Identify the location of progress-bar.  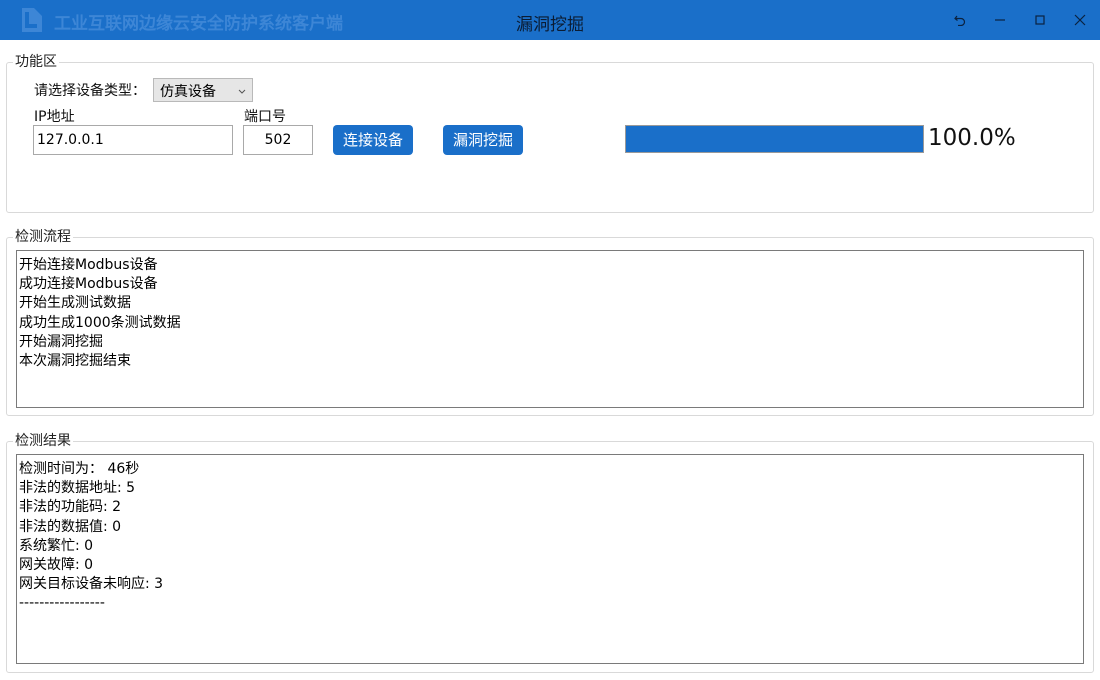
(774, 139).